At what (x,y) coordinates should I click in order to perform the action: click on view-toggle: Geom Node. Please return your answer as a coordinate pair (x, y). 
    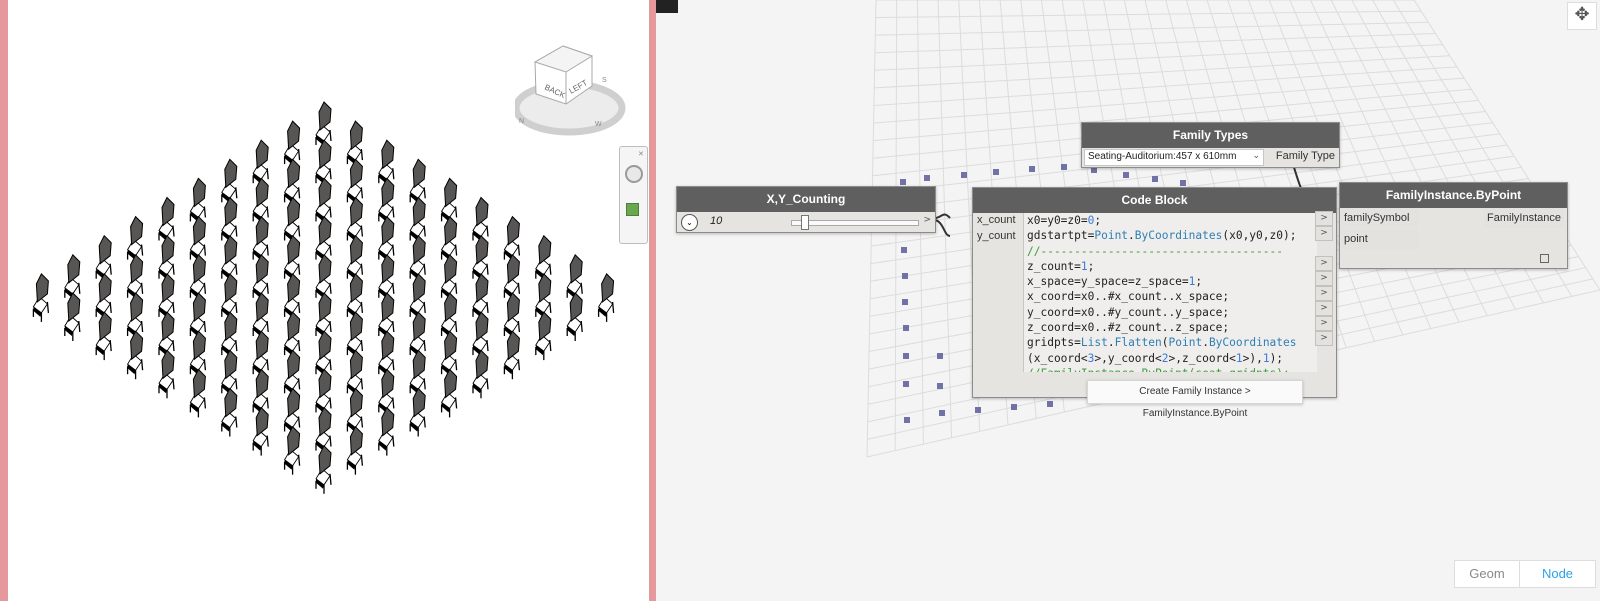
    Looking at the image, I should click on (1525, 574).